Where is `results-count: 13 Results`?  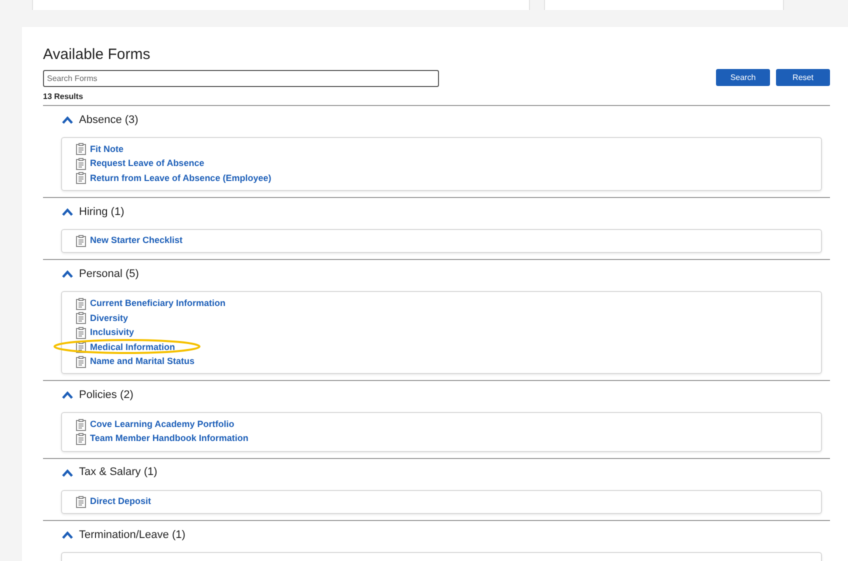
results-count: 13 Results is located at coordinates (63, 97).